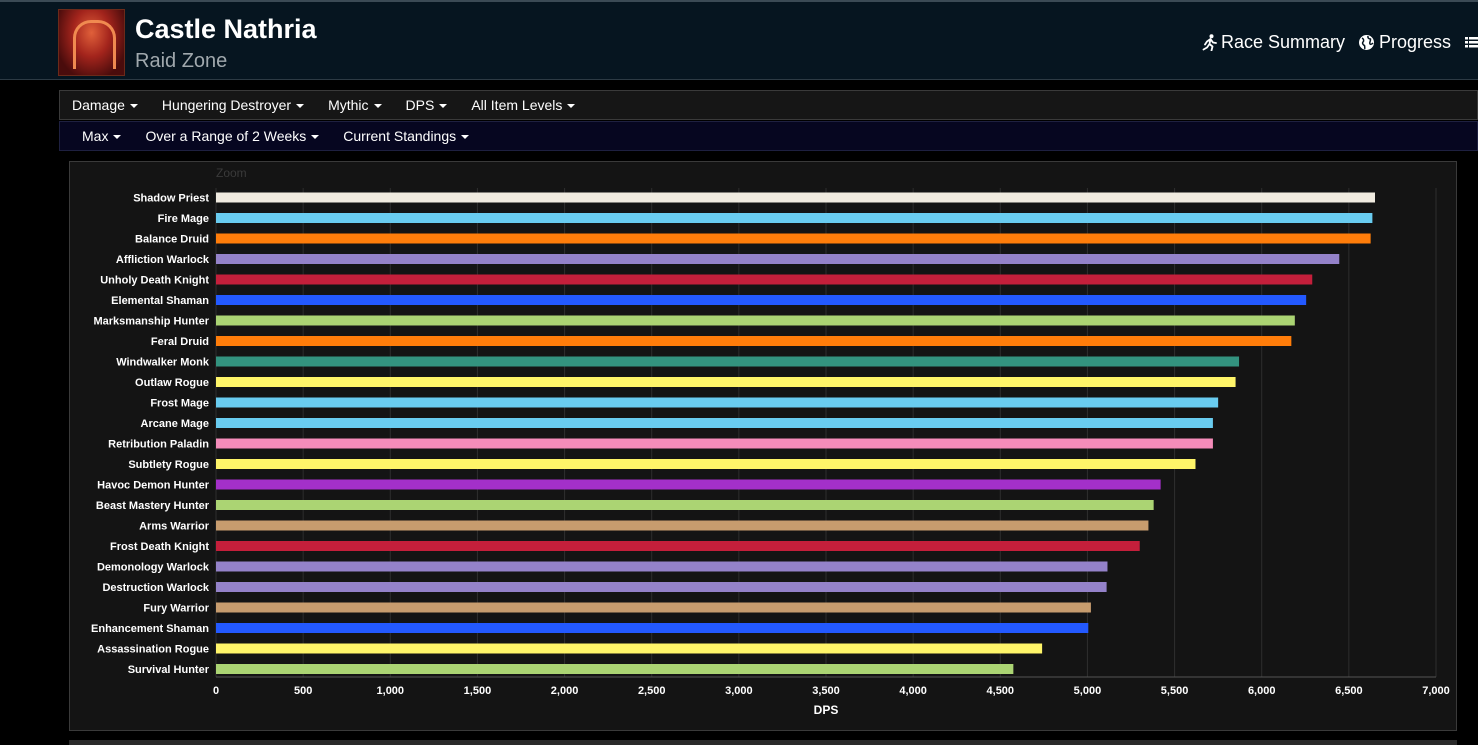  Describe the element at coordinates (427, 105) in the screenshot. I see `dps-dropdown: DPS` at that location.